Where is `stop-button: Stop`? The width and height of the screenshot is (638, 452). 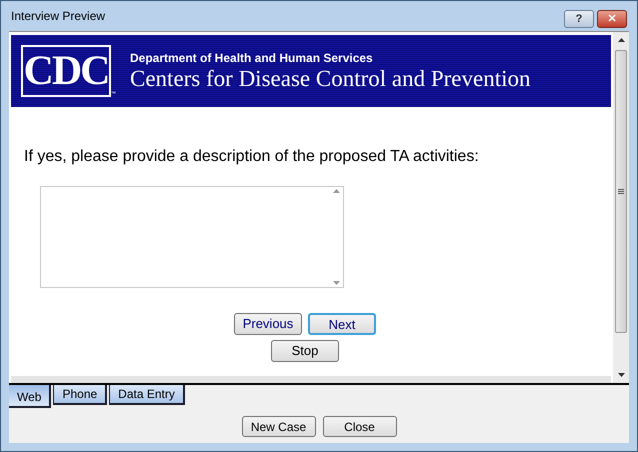
stop-button: Stop is located at coordinates (305, 351).